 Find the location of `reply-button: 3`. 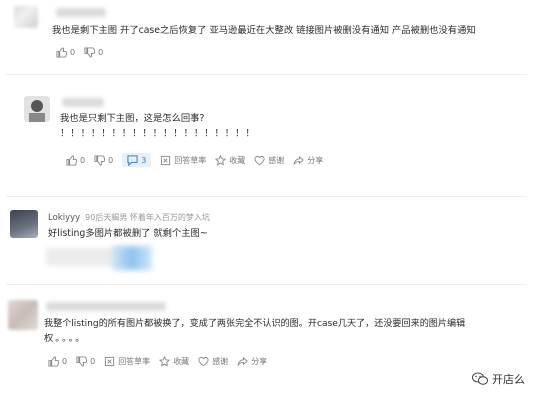

reply-button: 3 is located at coordinates (137, 160).